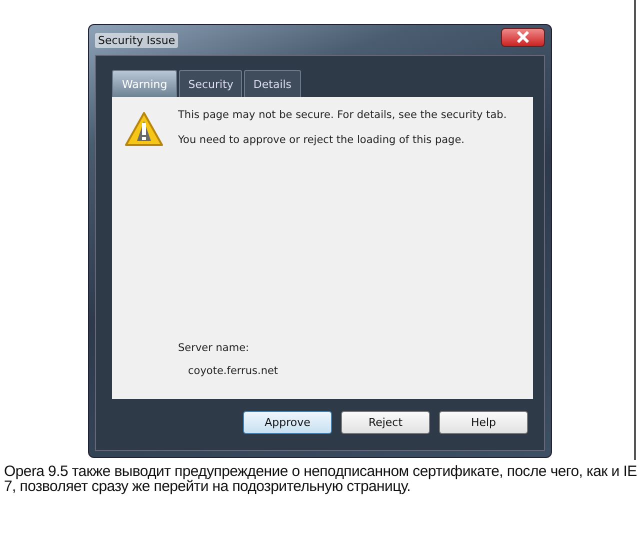 The height and width of the screenshot is (533, 640). I want to click on caption-text: Opera 9.5 также выводит предупреждение о неподписанном сертификате, после чего, как и IE 7, позволяет сразу же перейти на подозрительную страницу., so click(321, 479).